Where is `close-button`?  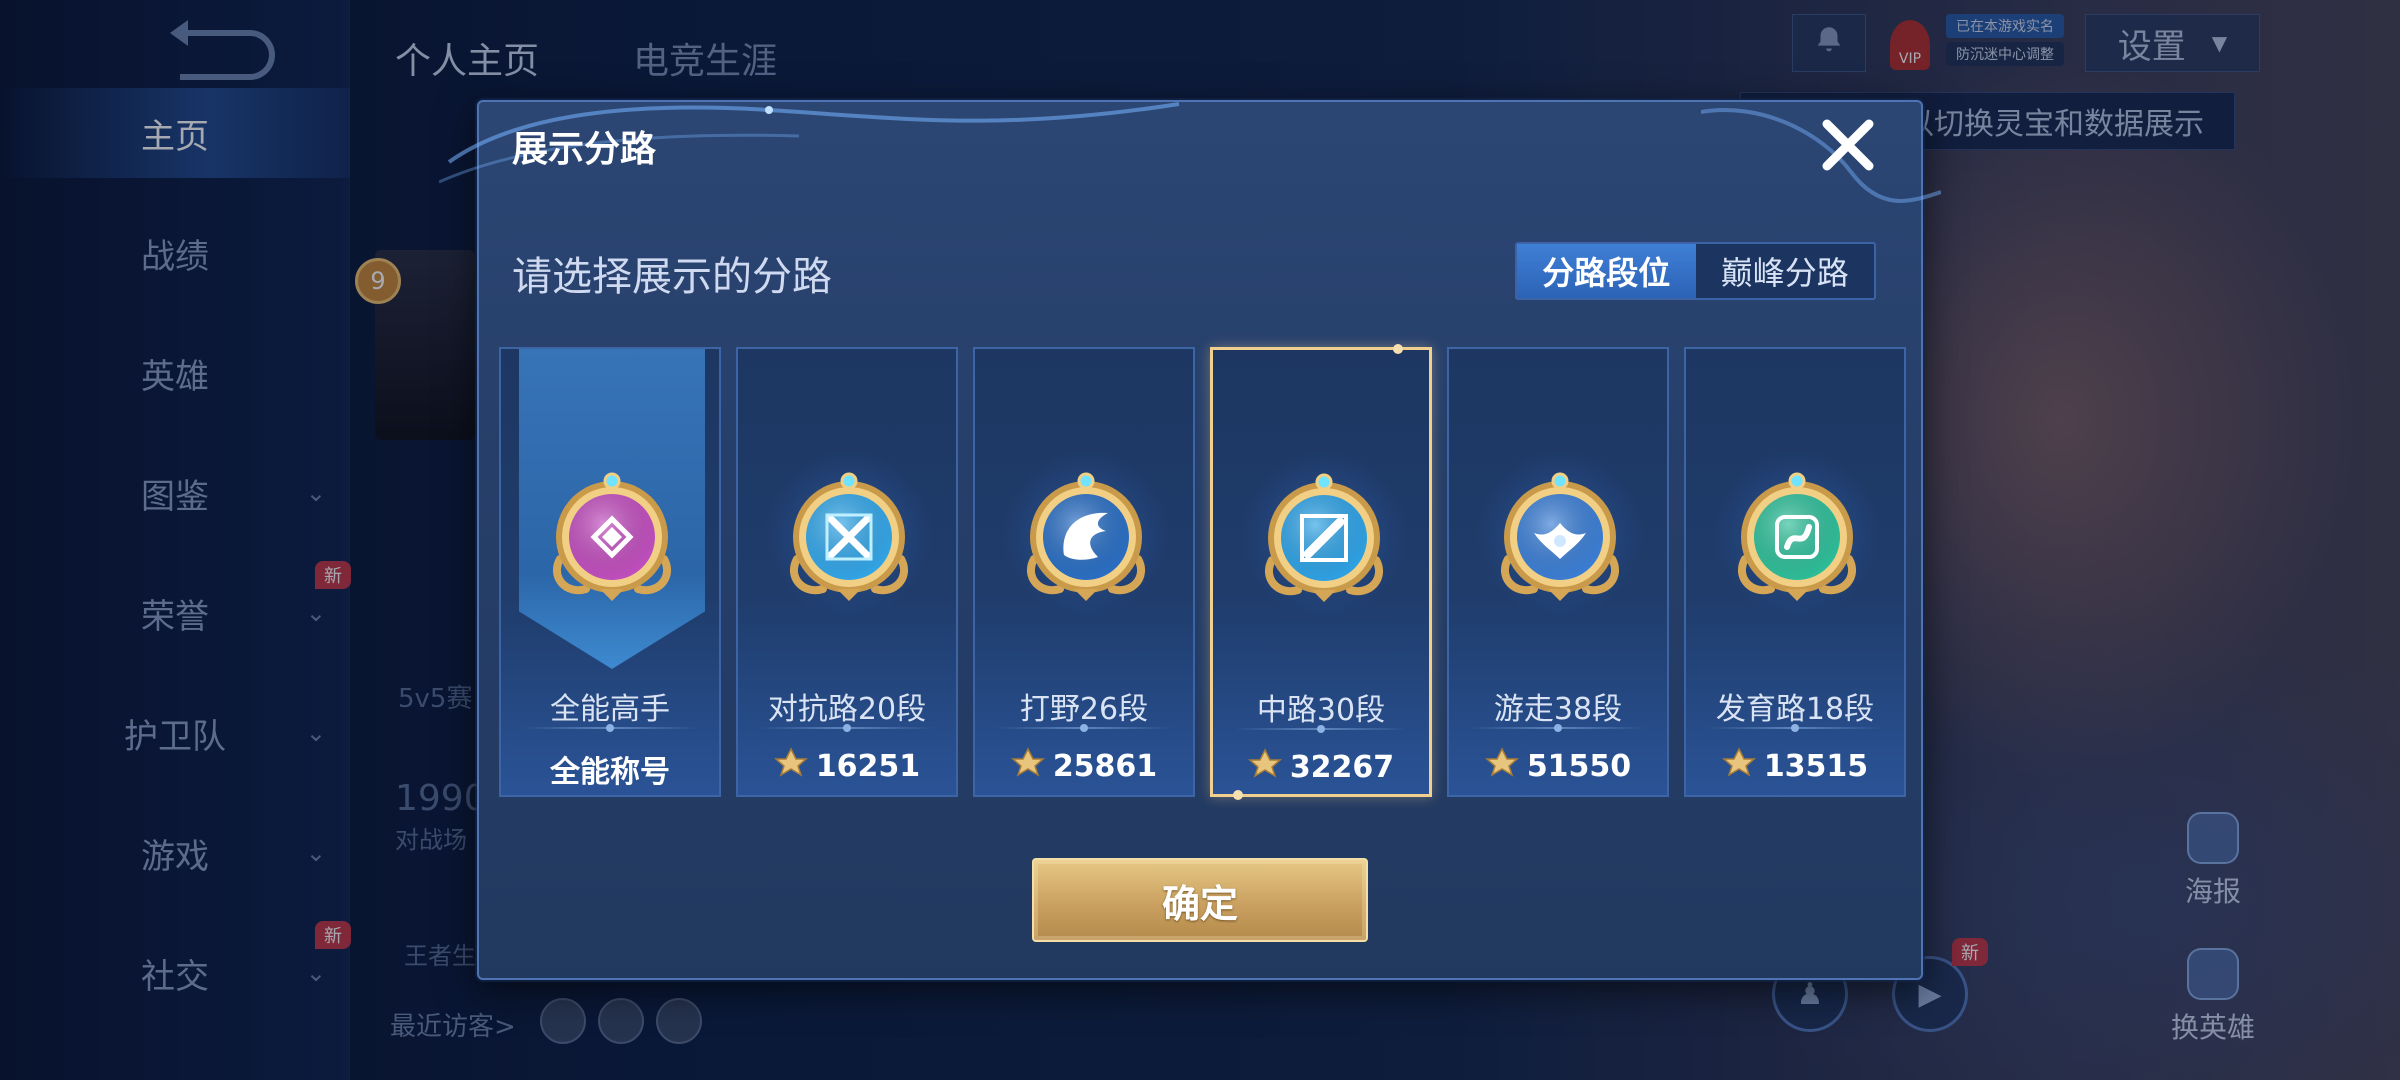
close-button is located at coordinates (1848, 145).